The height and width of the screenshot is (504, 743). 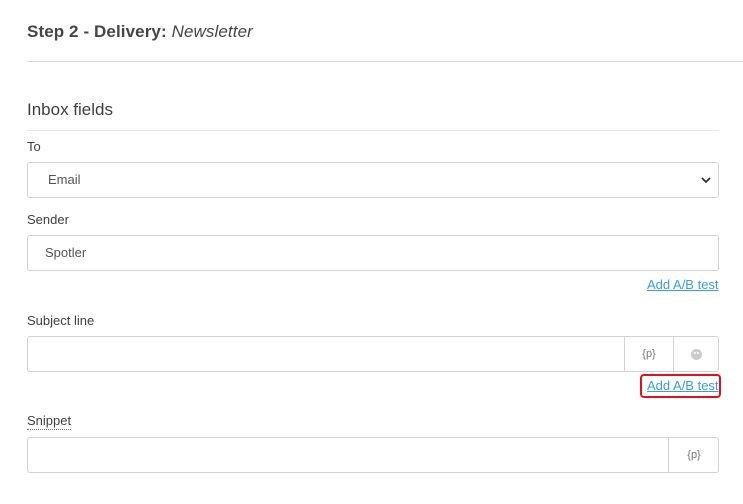 I want to click on to-label: To, so click(x=34, y=146).